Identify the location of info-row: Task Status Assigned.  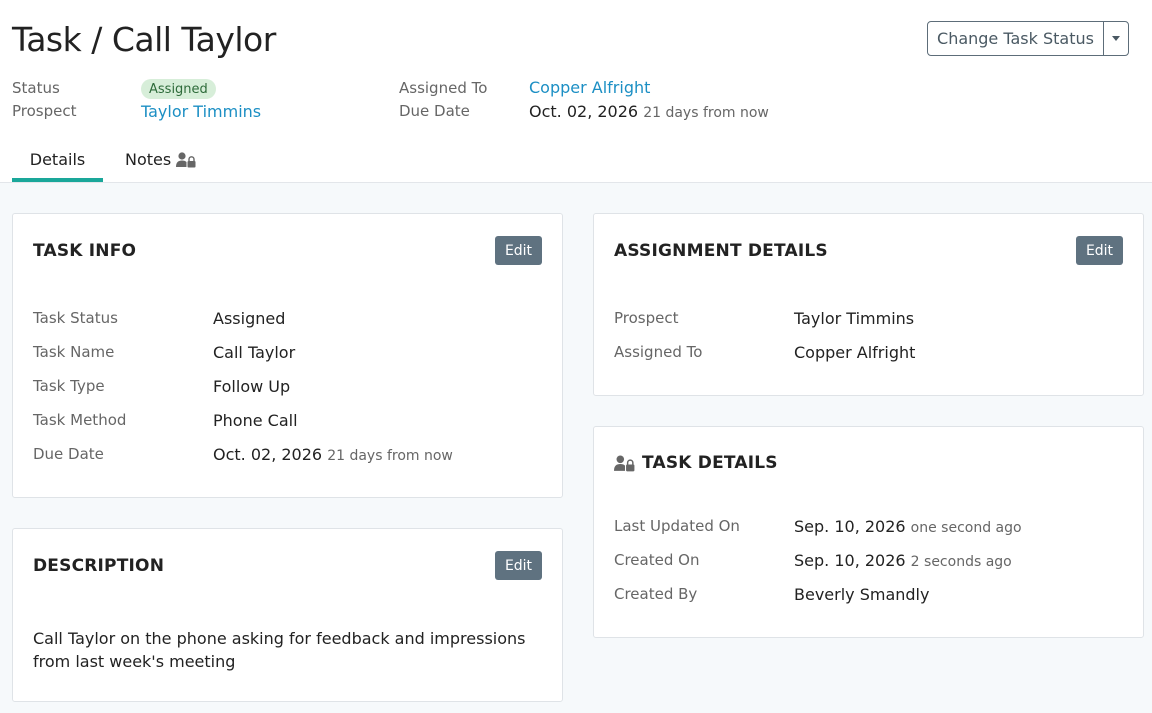
(159, 318).